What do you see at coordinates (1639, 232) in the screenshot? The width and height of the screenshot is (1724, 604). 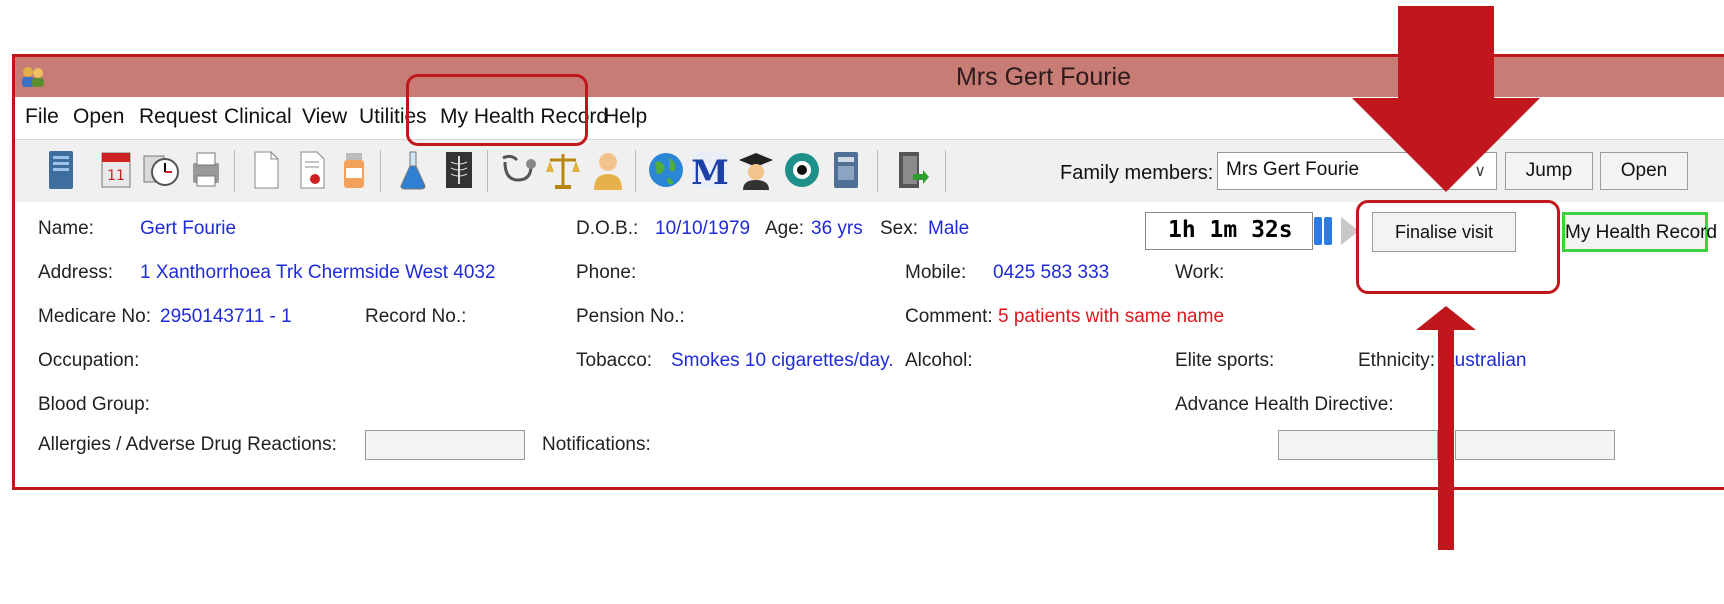 I see `my-health-record-button: My Health Record` at bounding box center [1639, 232].